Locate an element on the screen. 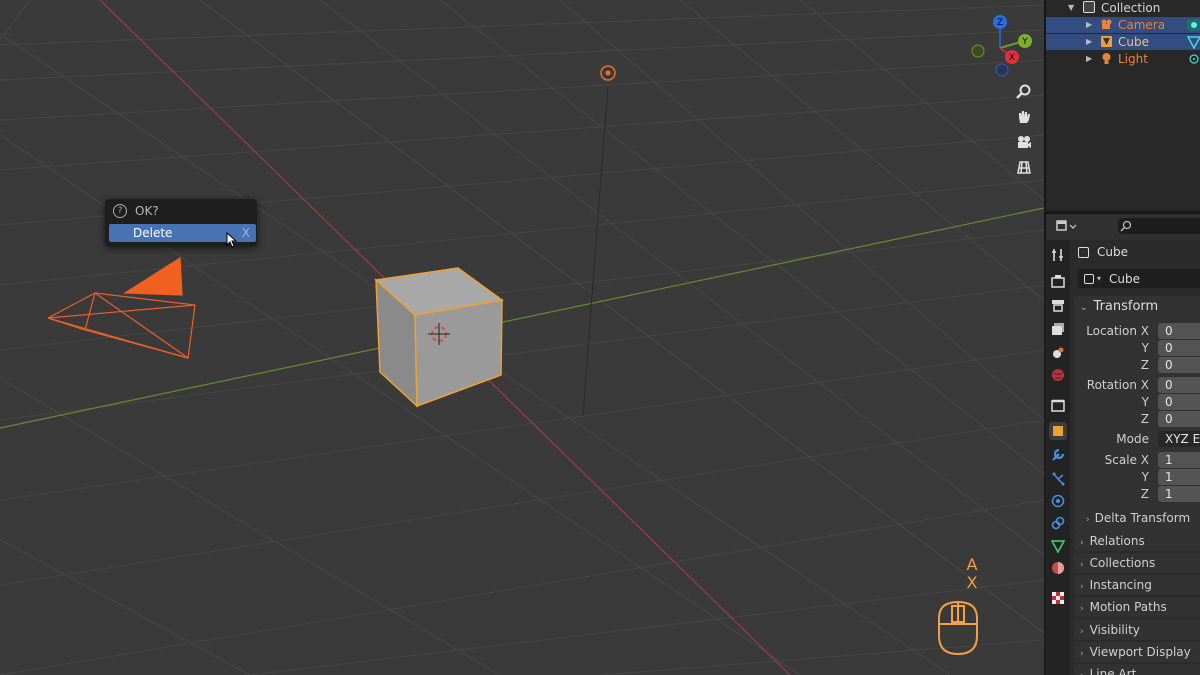  camera-object-icon is located at coordinates (1106, 24).